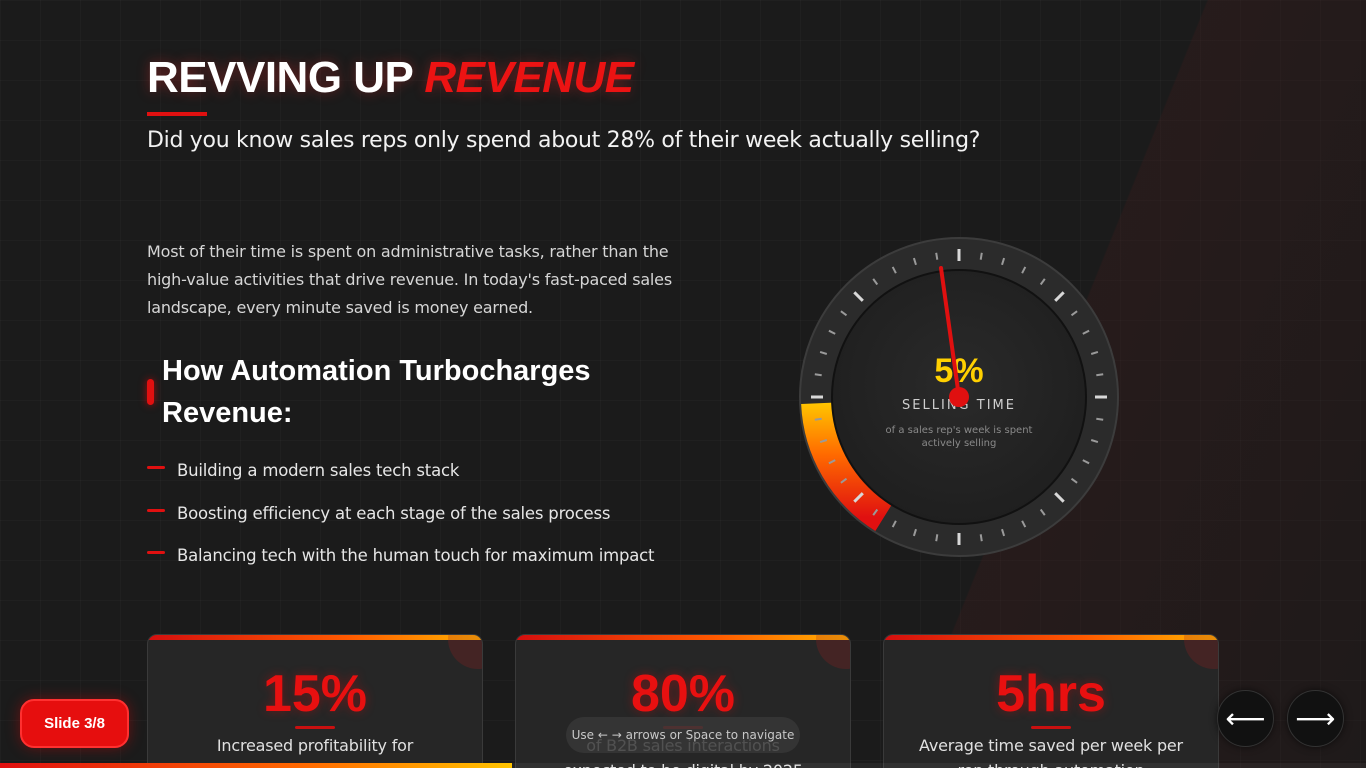 Image resolution: width=1366 pixels, height=768 pixels. I want to click on next-slide-button: ⟶, so click(1315, 718).